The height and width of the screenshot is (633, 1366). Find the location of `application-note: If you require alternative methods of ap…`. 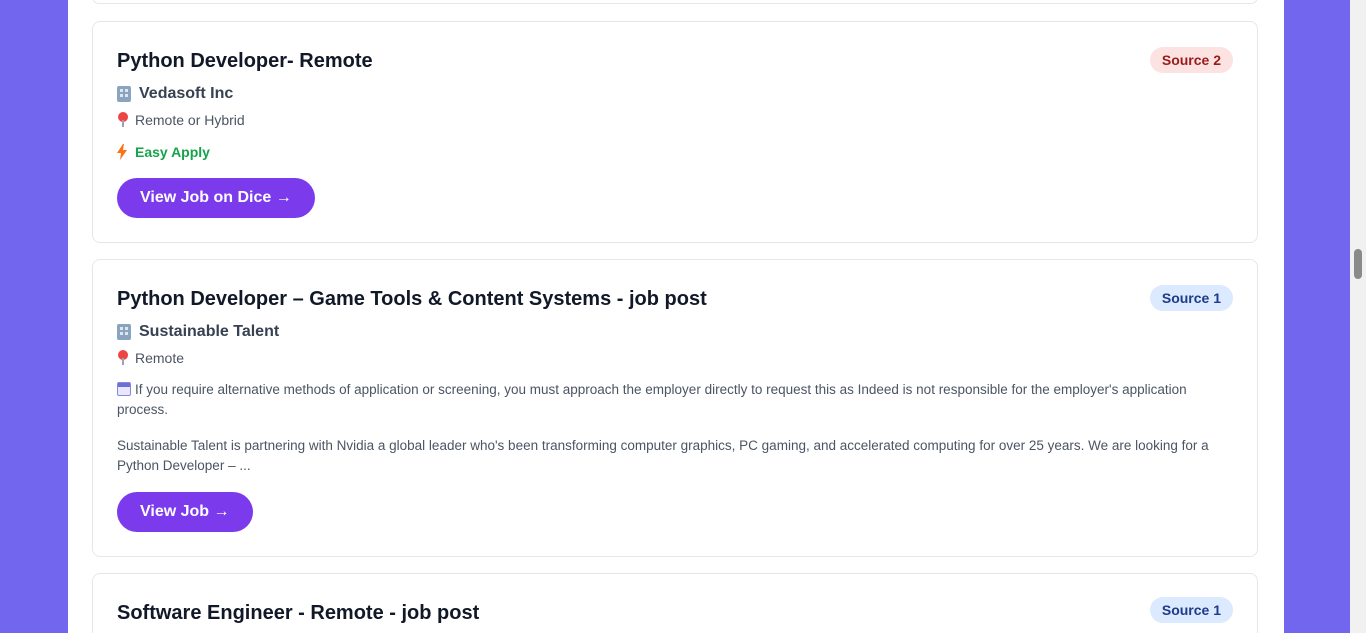

application-note: If you require alternative methods of ap… is located at coordinates (675, 400).